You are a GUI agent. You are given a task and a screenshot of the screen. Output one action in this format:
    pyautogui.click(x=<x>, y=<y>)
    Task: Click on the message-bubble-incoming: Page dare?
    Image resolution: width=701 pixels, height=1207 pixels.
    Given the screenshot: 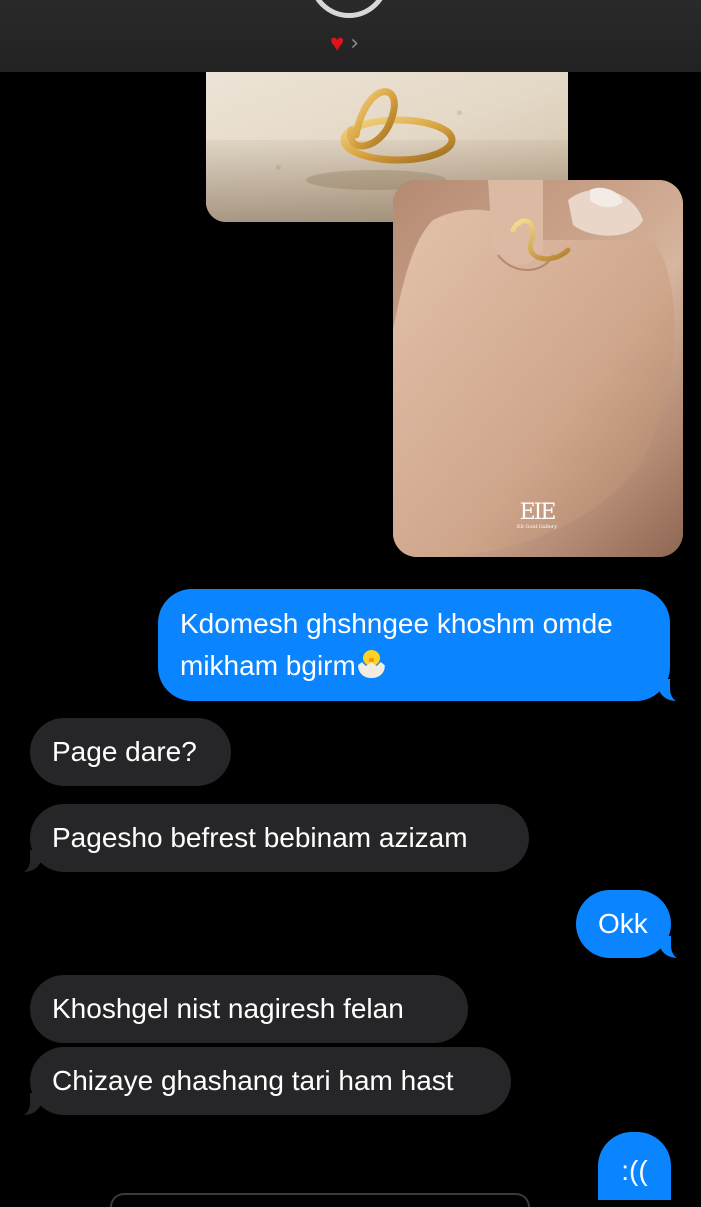 What is the action you would take?
    pyautogui.click(x=130, y=752)
    